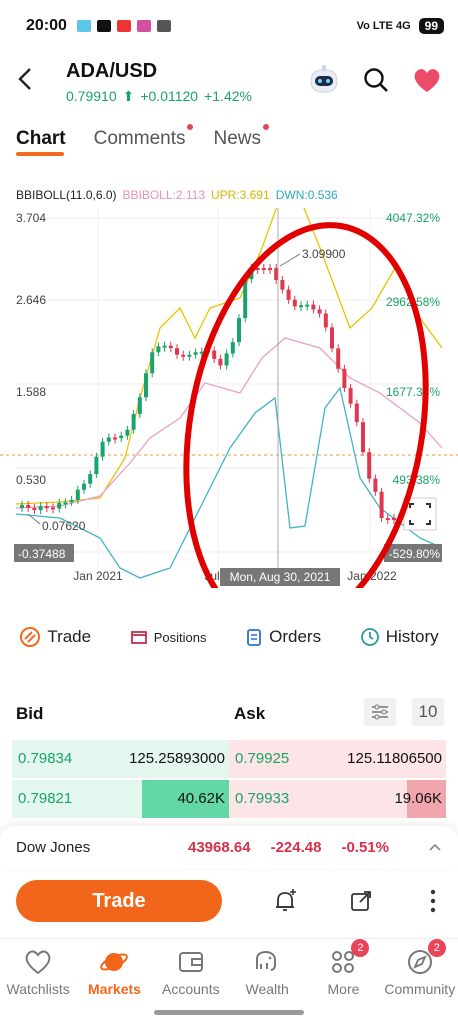  Describe the element at coordinates (283, 637) in the screenshot. I see `orders-action: Orders` at that location.